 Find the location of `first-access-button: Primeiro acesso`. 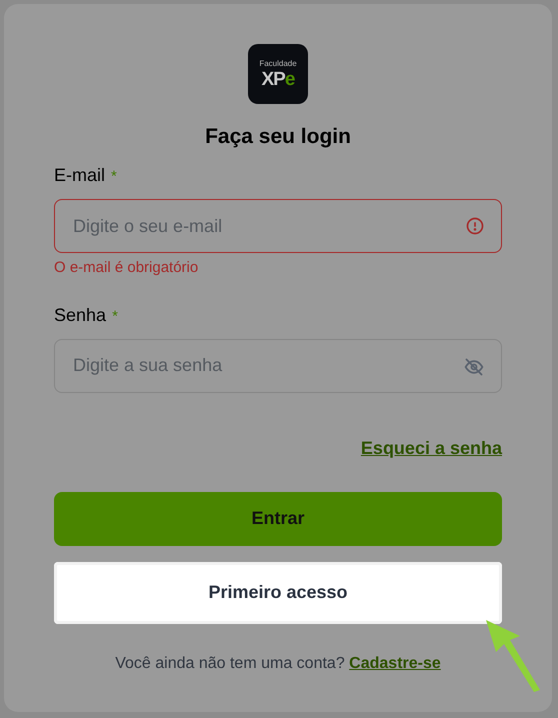

first-access-button: Primeiro acesso is located at coordinates (278, 593).